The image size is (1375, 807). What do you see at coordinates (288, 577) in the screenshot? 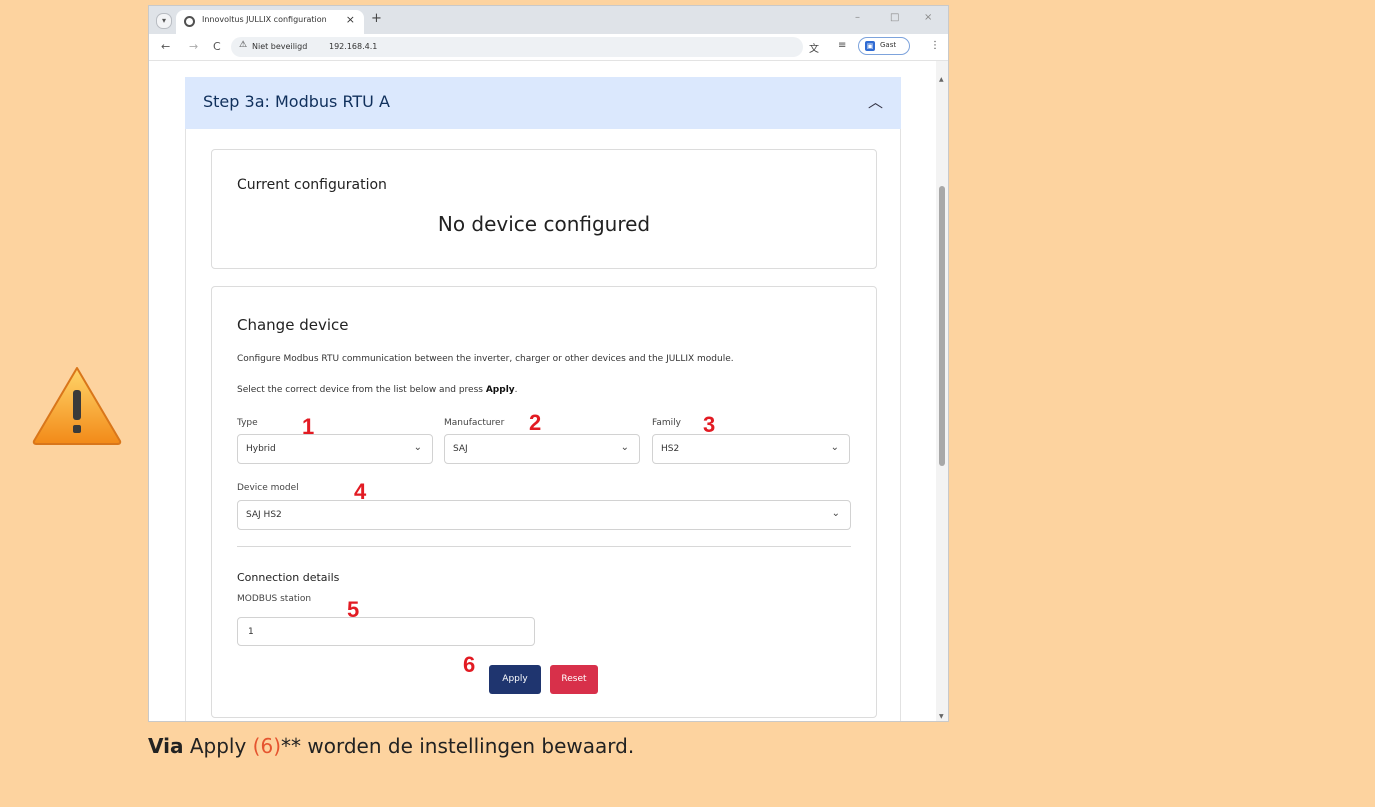
I see `connection-details-title: Connection details` at bounding box center [288, 577].